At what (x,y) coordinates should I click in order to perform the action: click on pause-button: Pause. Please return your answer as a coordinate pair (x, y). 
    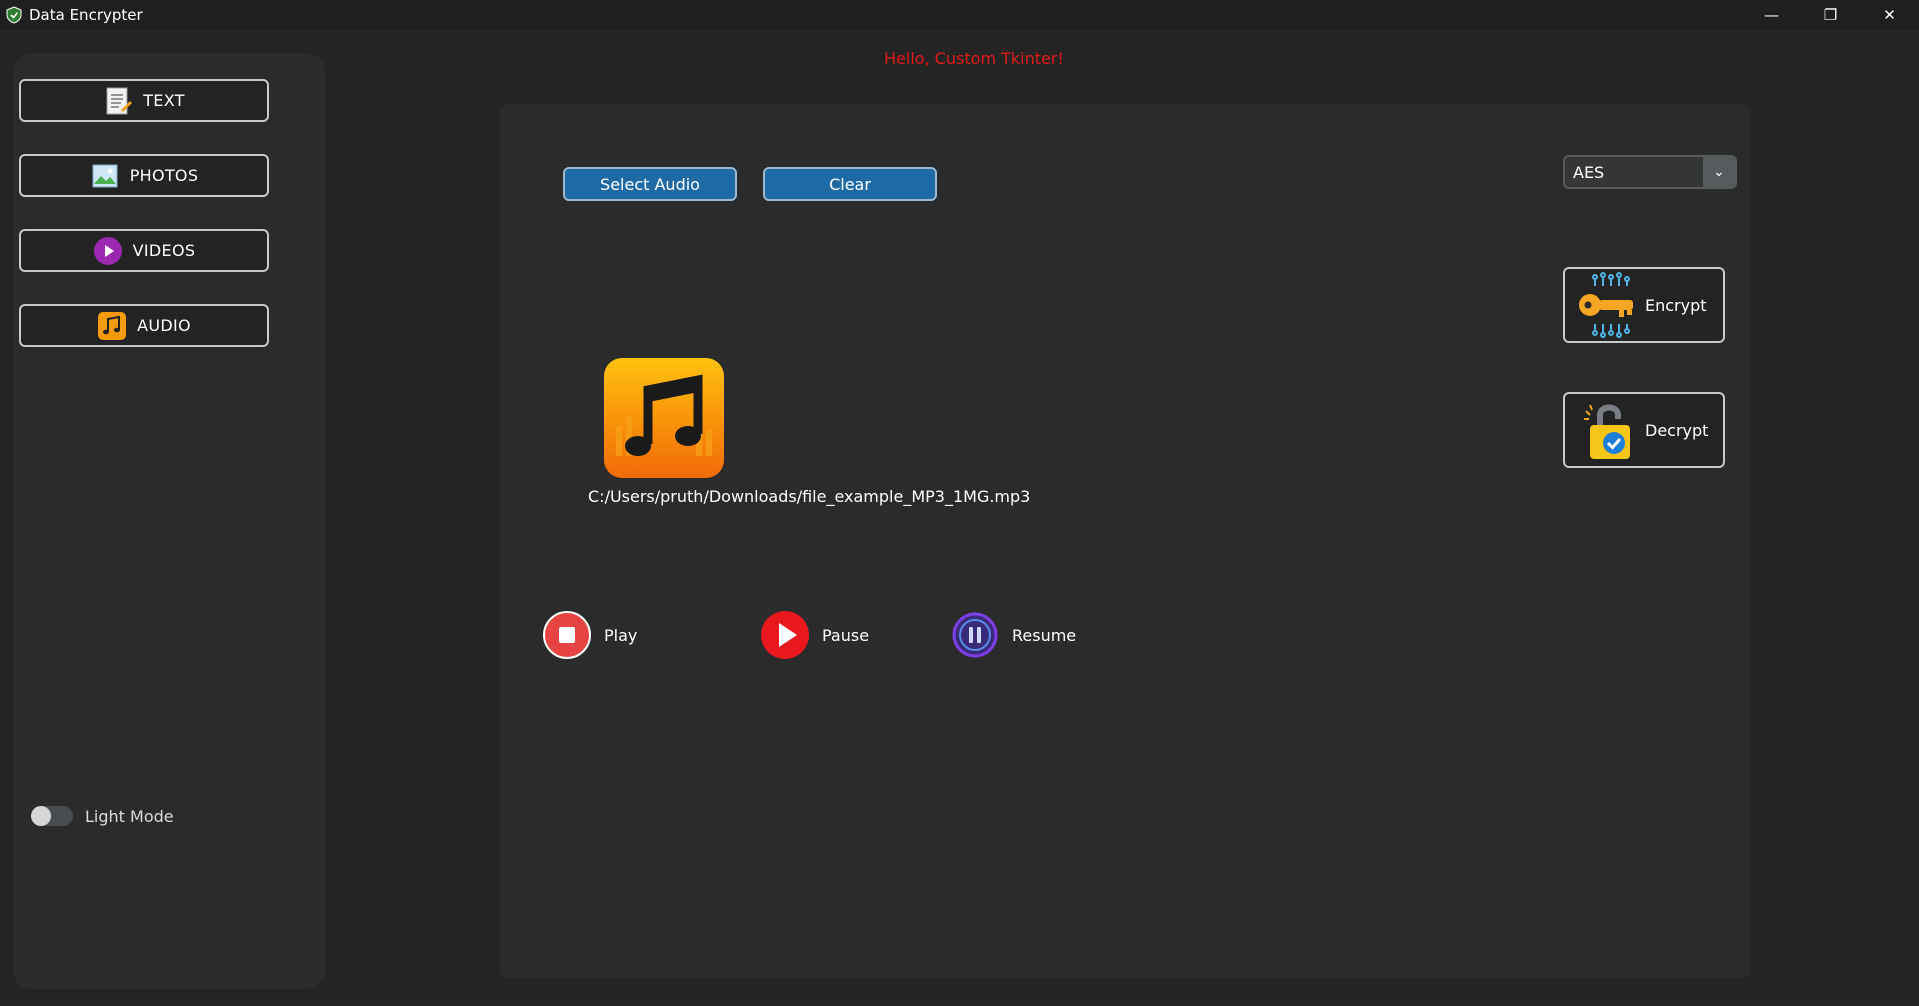
    Looking at the image, I should click on (814, 635).